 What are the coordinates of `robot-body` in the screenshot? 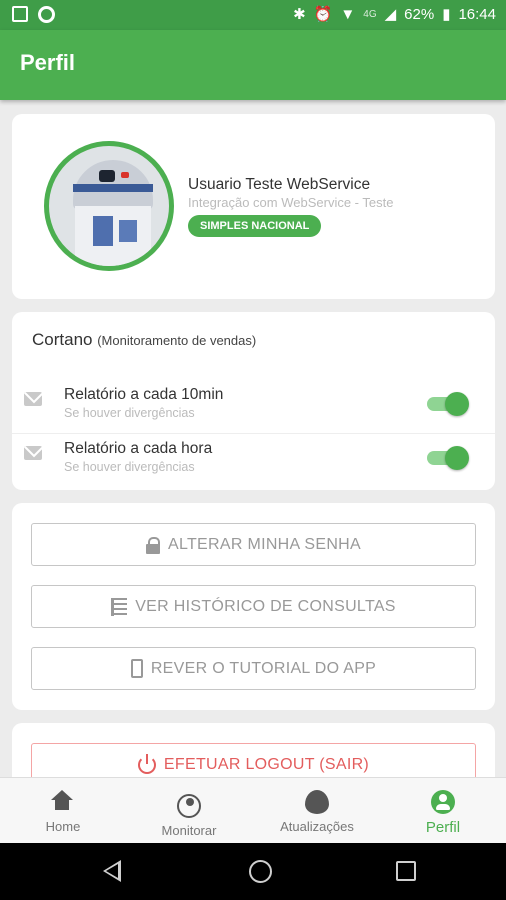 It's located at (113, 236).